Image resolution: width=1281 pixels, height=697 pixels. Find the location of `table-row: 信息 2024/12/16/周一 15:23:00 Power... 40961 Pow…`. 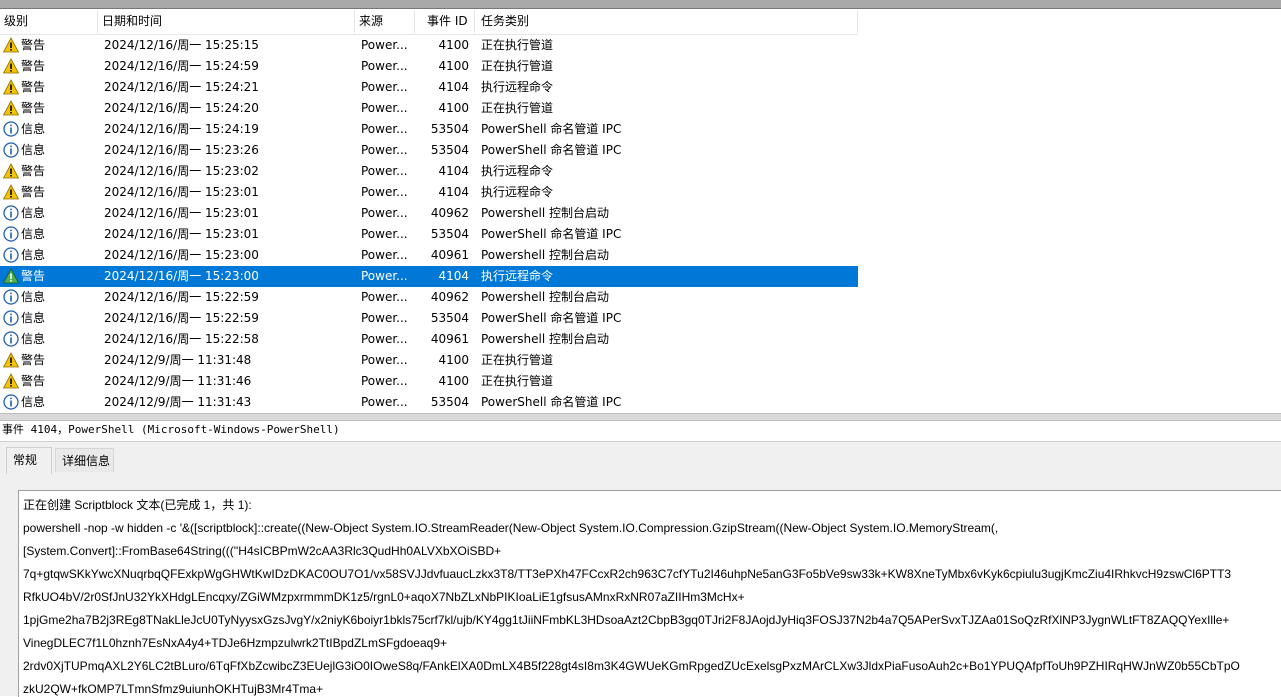

table-row: 信息 2024/12/16/周一 15:23:00 Power... 40961 Pow… is located at coordinates (429, 255).